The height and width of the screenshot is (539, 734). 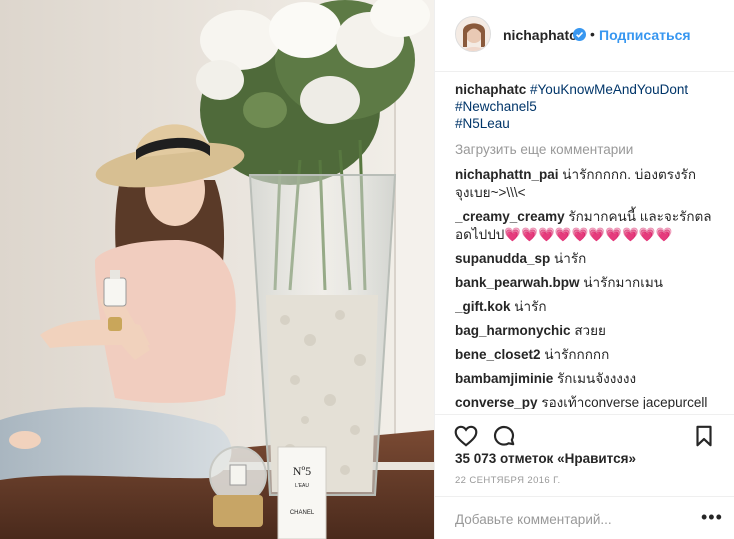 I want to click on post-header: nichaphatc • Подписаться, so click(x=584, y=36).